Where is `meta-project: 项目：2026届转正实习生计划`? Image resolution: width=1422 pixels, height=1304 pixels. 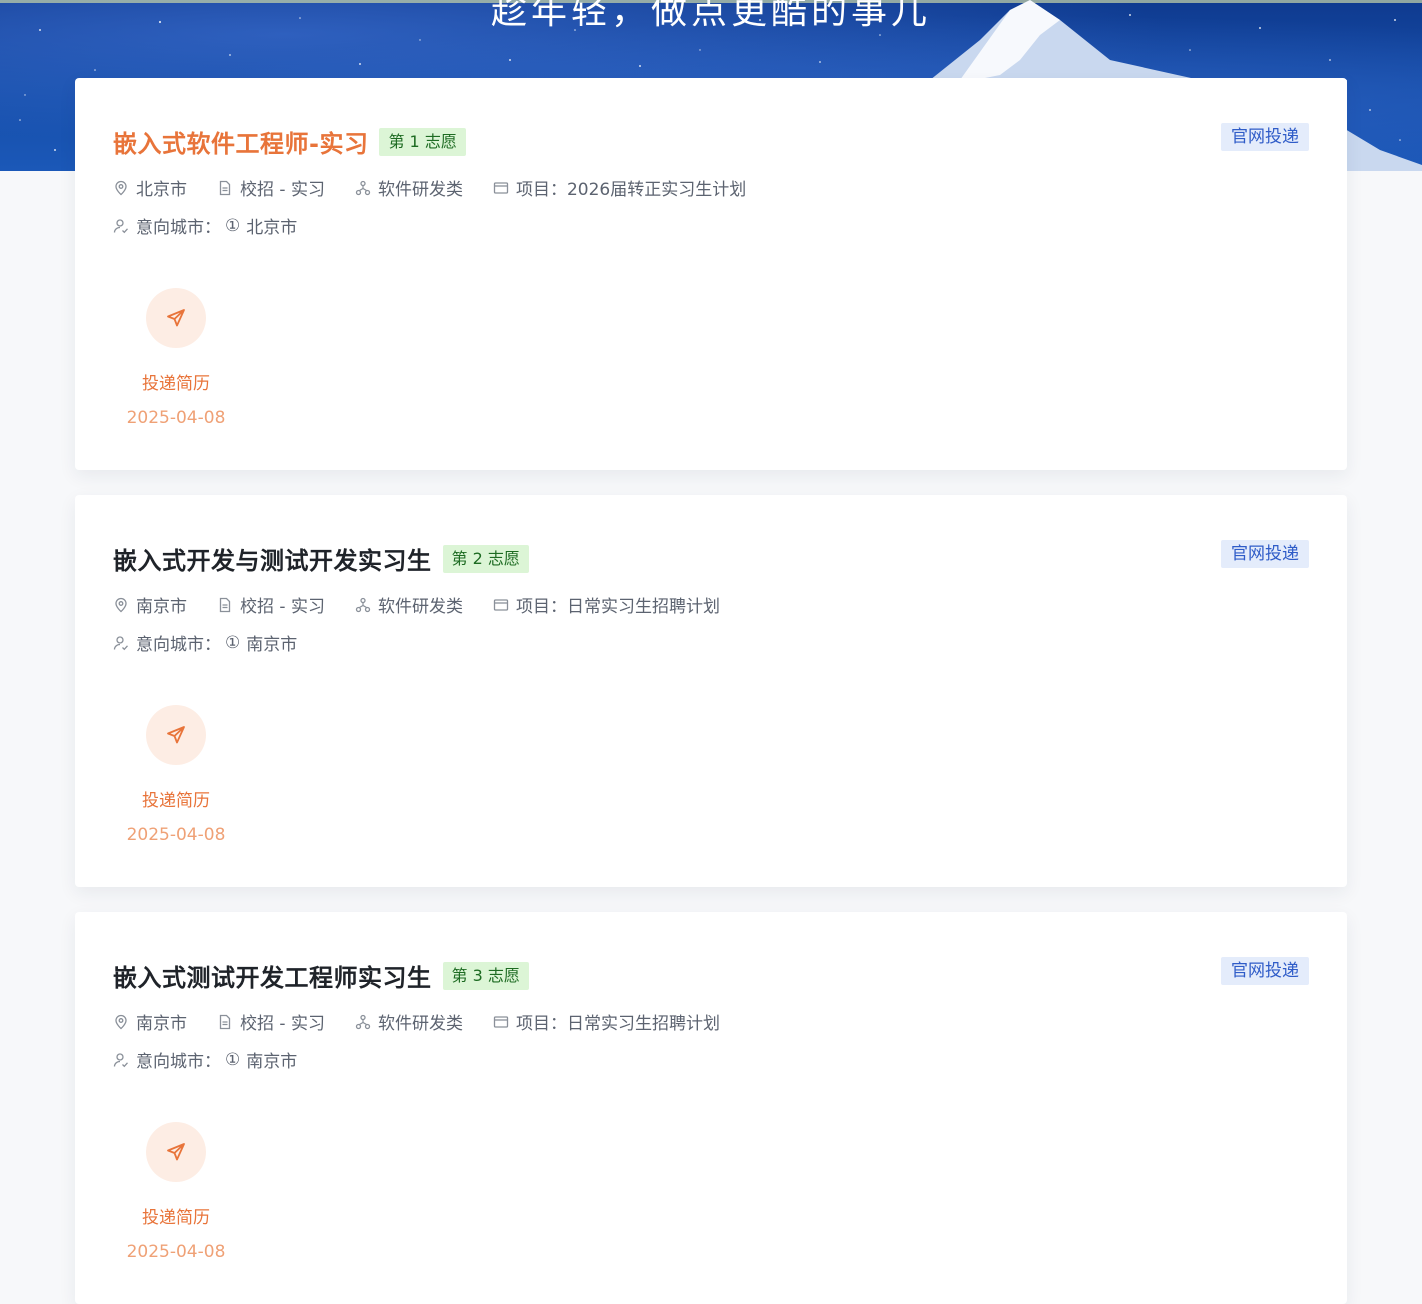
meta-project: 项目：2026届转正实习生计划 is located at coordinates (619, 187).